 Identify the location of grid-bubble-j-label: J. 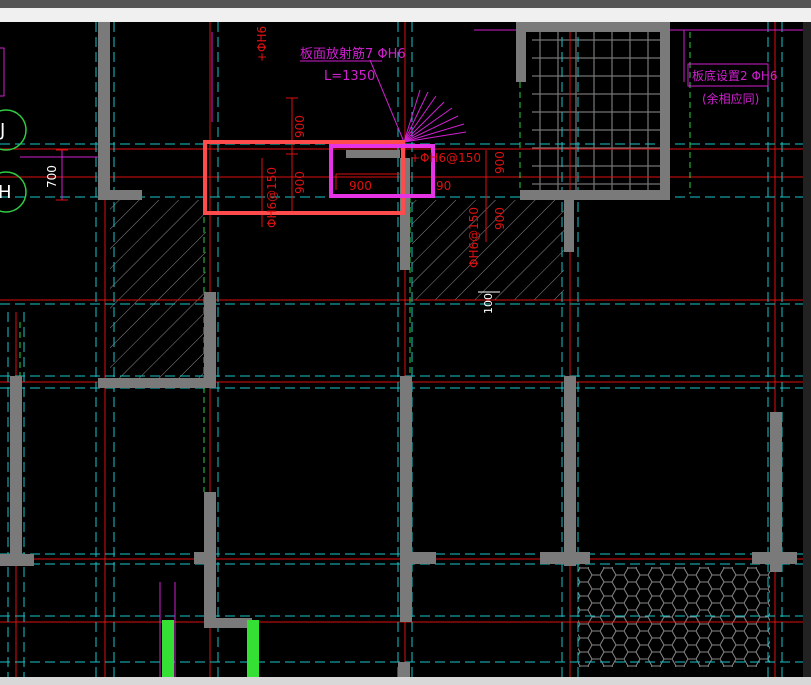
(2, 130).